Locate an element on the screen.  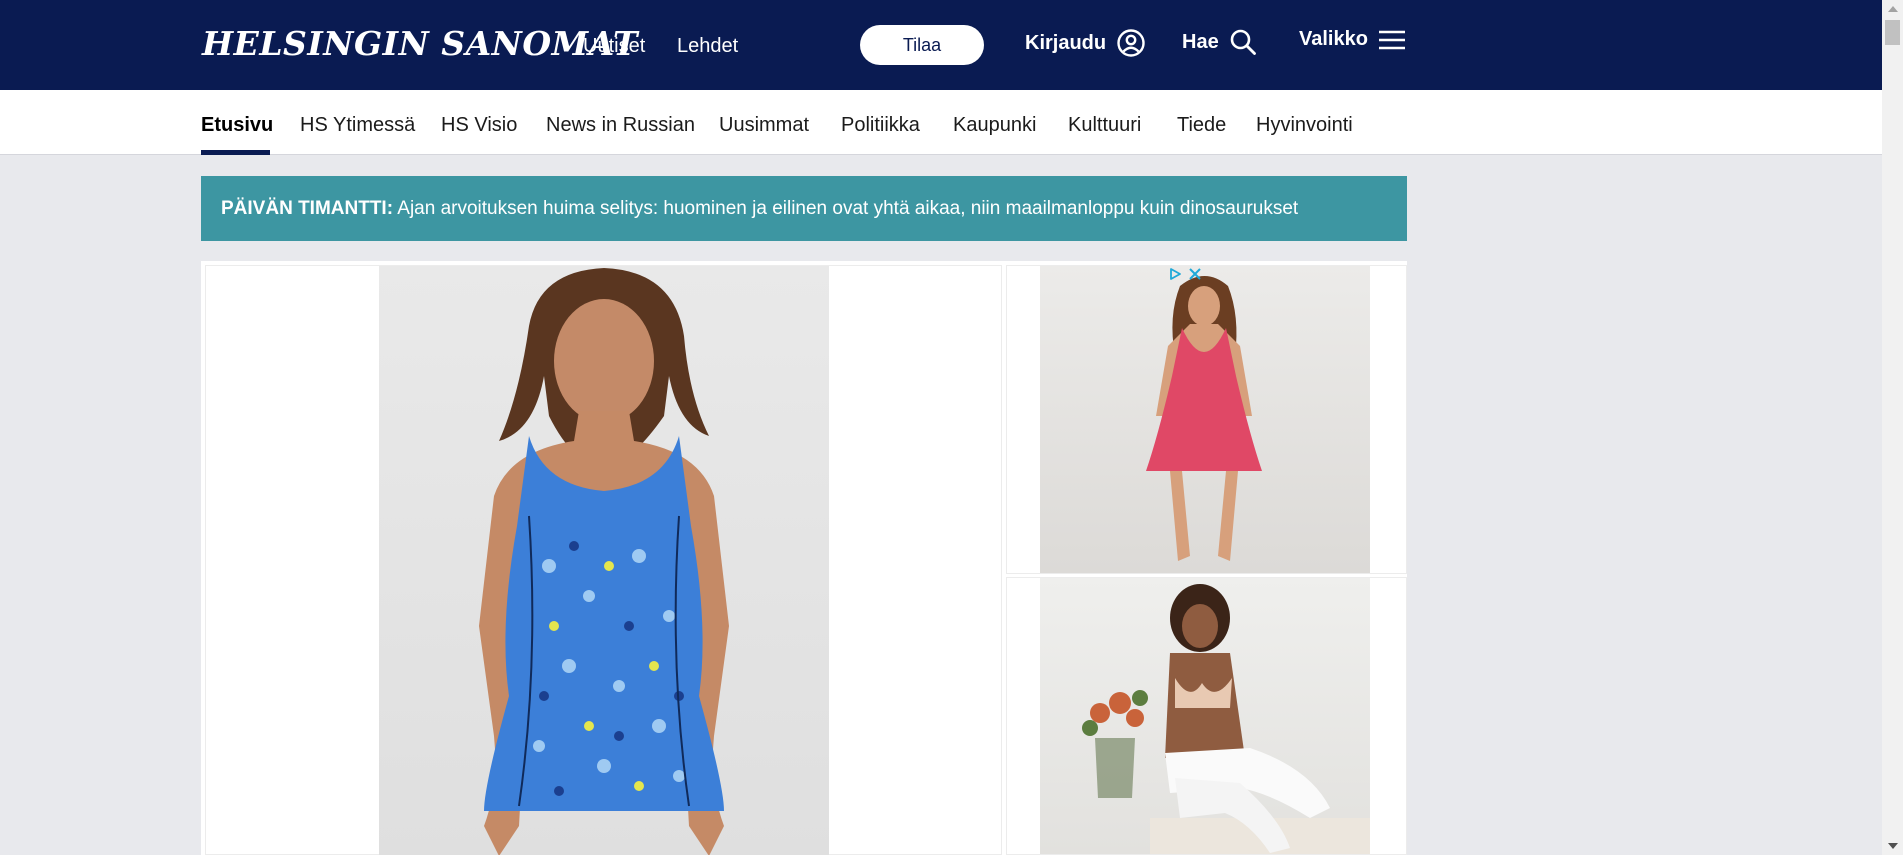
nav-item-hs-ytimessa: HS Ytimessä is located at coordinates (357, 125).